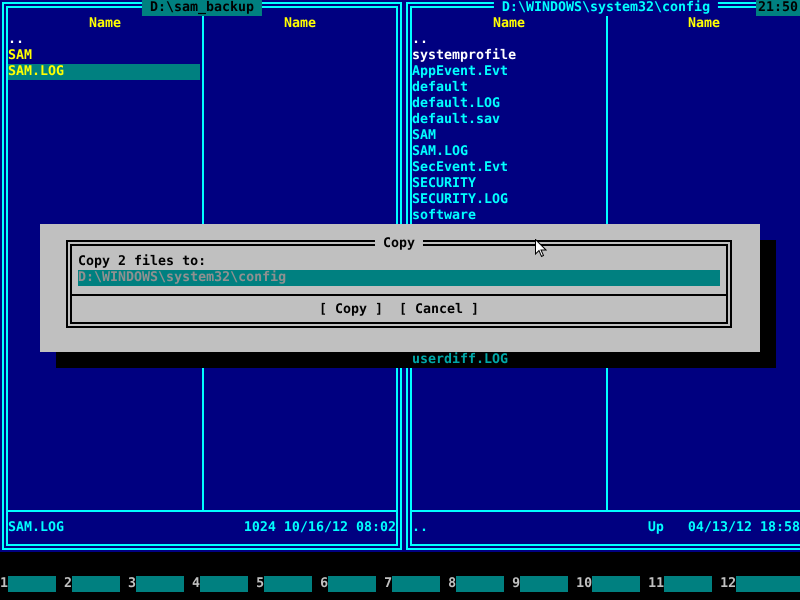 The height and width of the screenshot is (600, 800). What do you see at coordinates (196, 584) in the screenshot?
I see `key-number: 4` at bounding box center [196, 584].